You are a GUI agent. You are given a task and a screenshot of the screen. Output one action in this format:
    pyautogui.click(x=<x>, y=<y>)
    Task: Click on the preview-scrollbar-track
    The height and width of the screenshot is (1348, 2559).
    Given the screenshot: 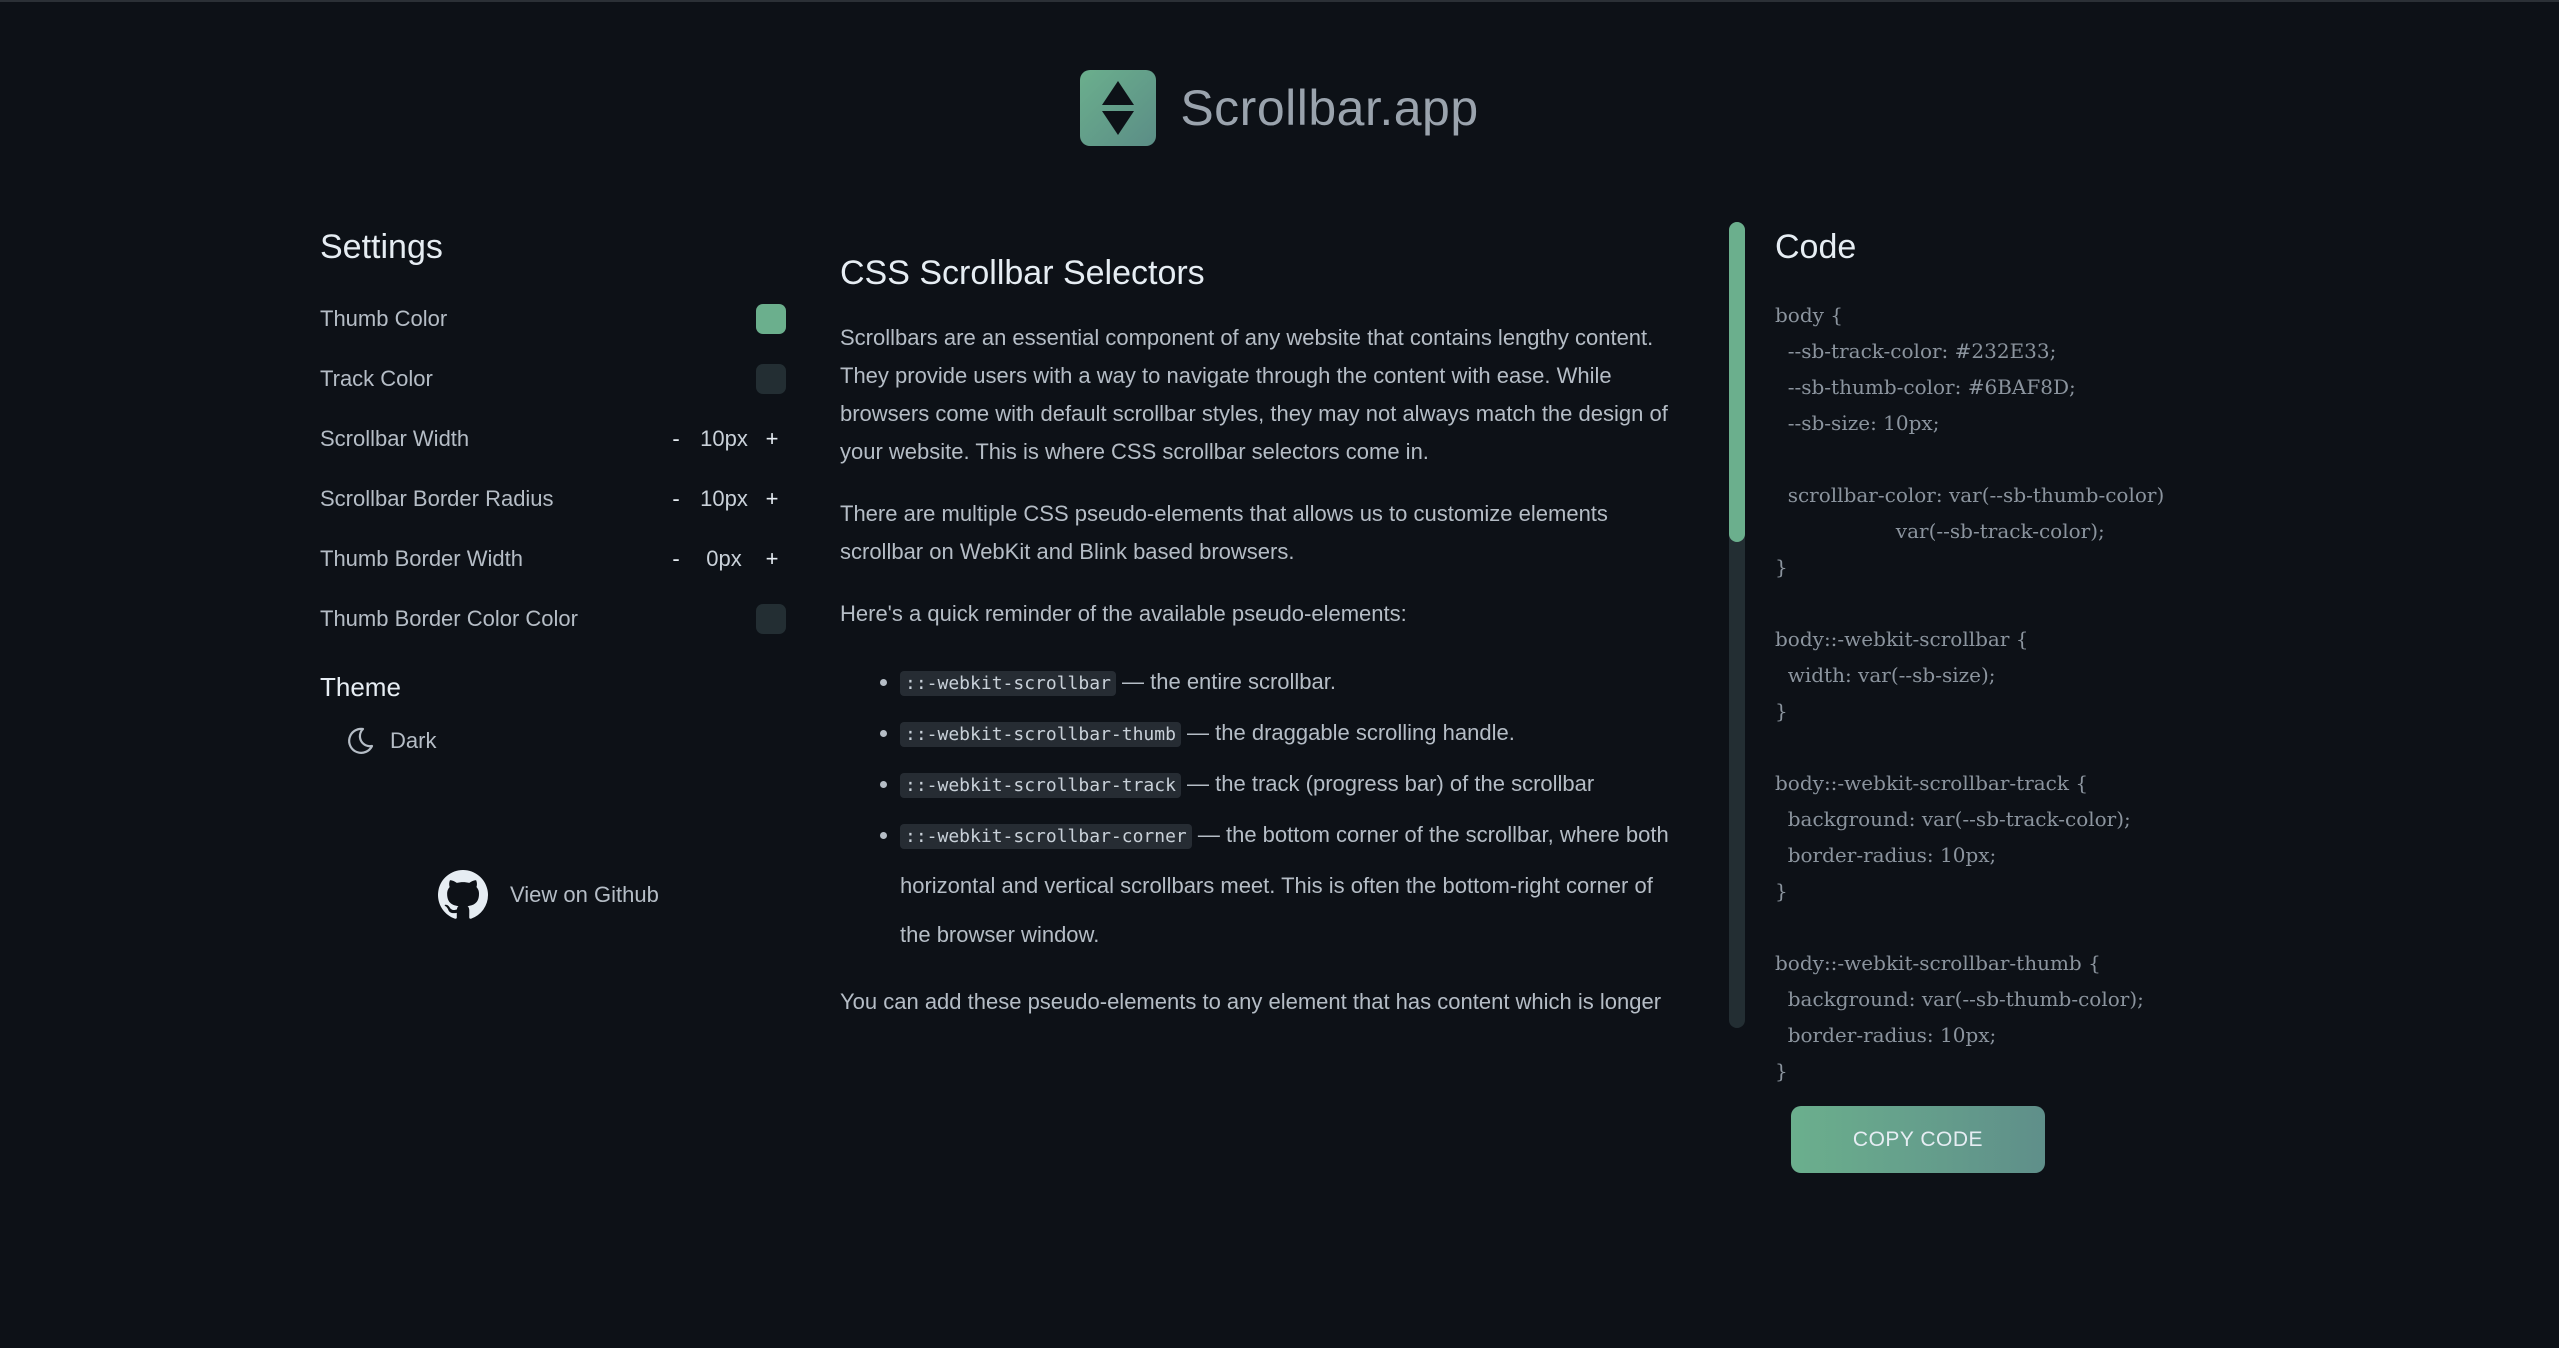 What is the action you would take?
    pyautogui.click(x=1737, y=625)
    